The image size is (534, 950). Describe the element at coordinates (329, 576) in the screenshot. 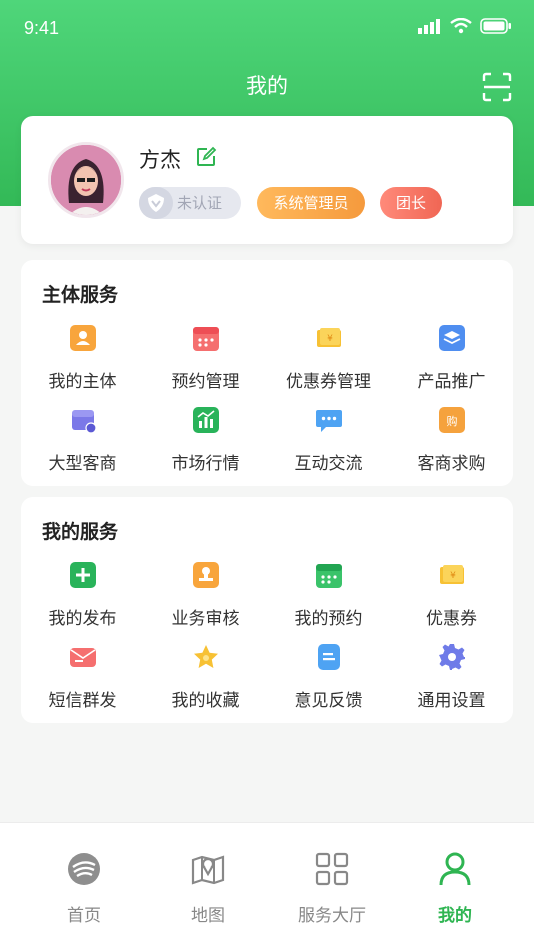

I see `calendar-green-icon` at that location.